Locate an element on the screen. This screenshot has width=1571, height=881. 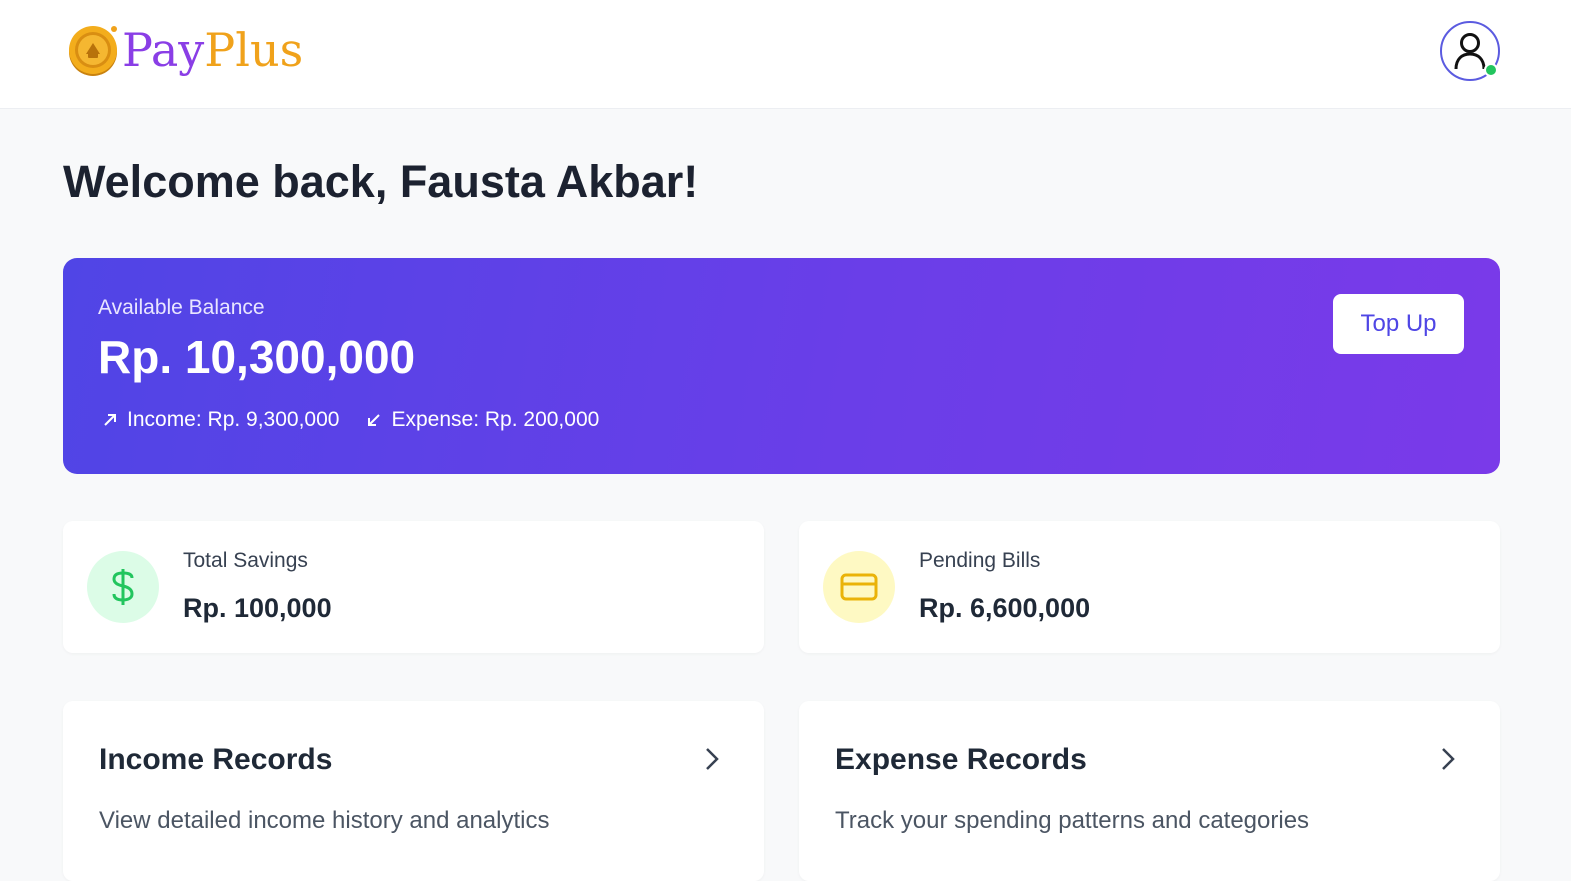
payplus-logo: PayPlus is located at coordinates (184, 50).